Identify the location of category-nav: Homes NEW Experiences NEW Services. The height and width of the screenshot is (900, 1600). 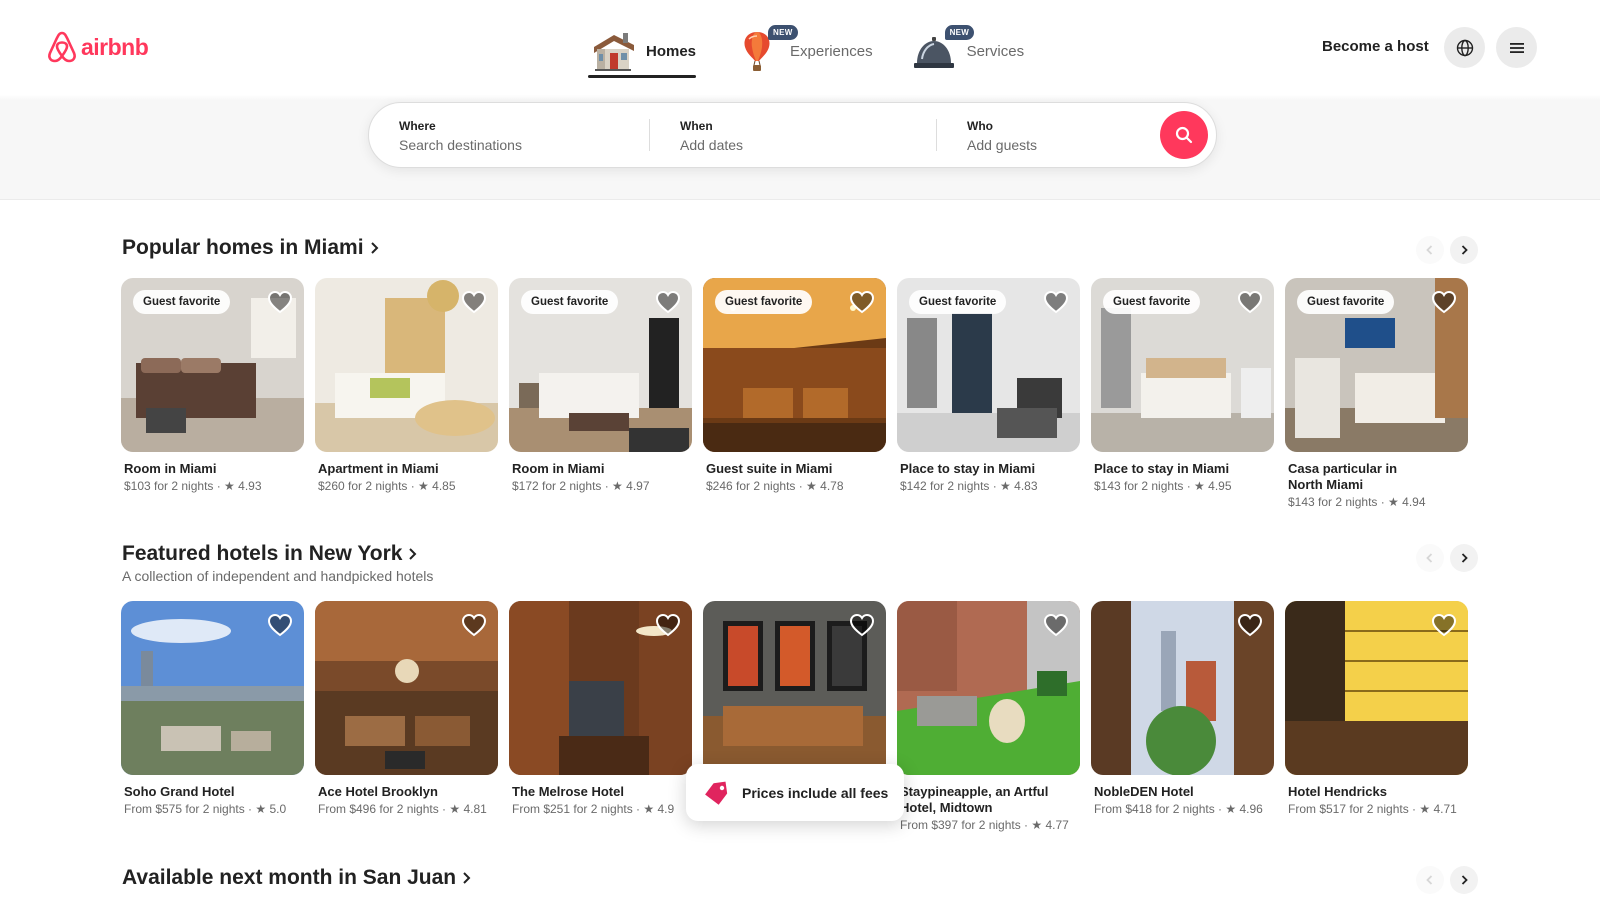
(806, 51).